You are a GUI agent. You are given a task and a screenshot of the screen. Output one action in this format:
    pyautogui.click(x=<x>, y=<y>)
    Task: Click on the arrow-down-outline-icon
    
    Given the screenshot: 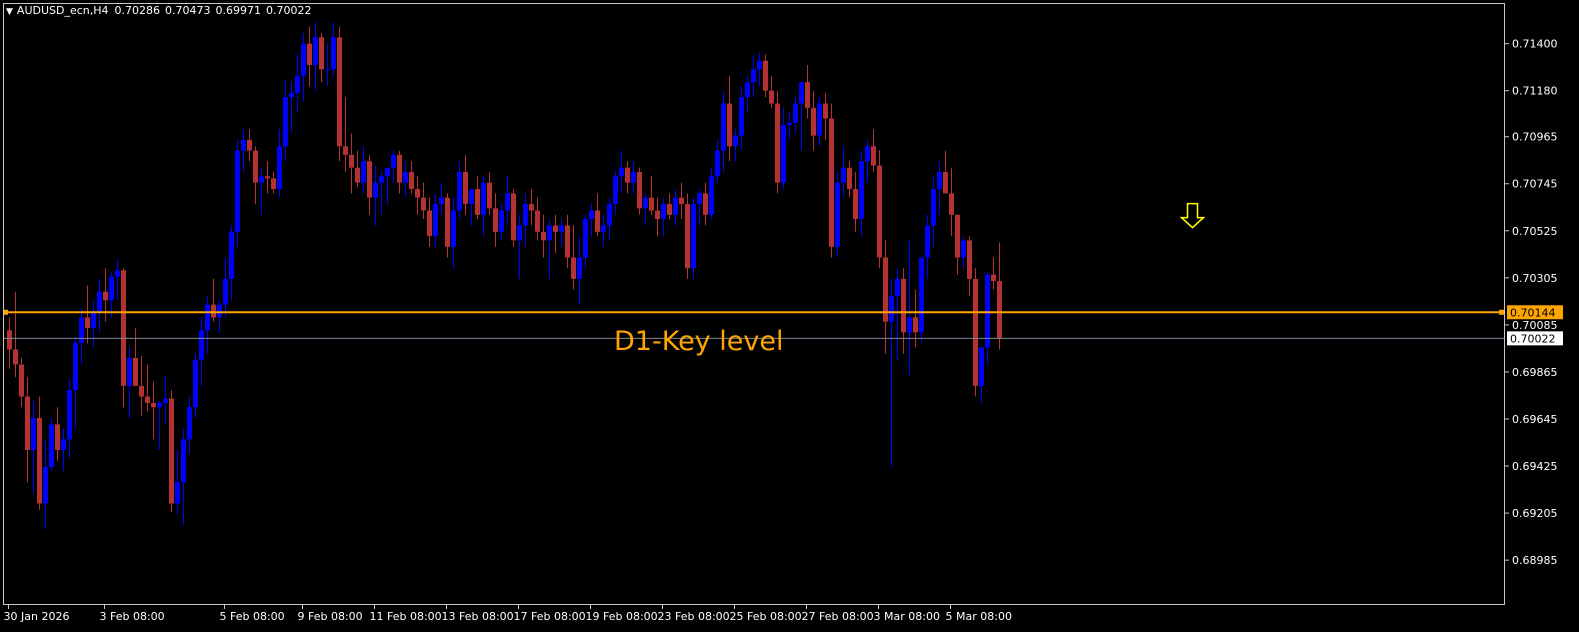 What is the action you would take?
    pyautogui.click(x=1192, y=215)
    